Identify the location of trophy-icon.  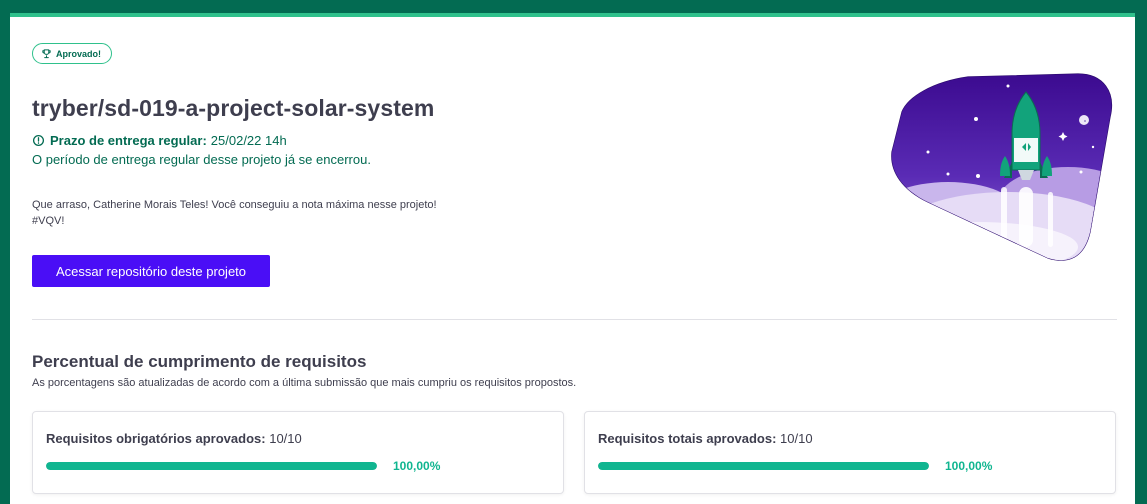
(46, 54).